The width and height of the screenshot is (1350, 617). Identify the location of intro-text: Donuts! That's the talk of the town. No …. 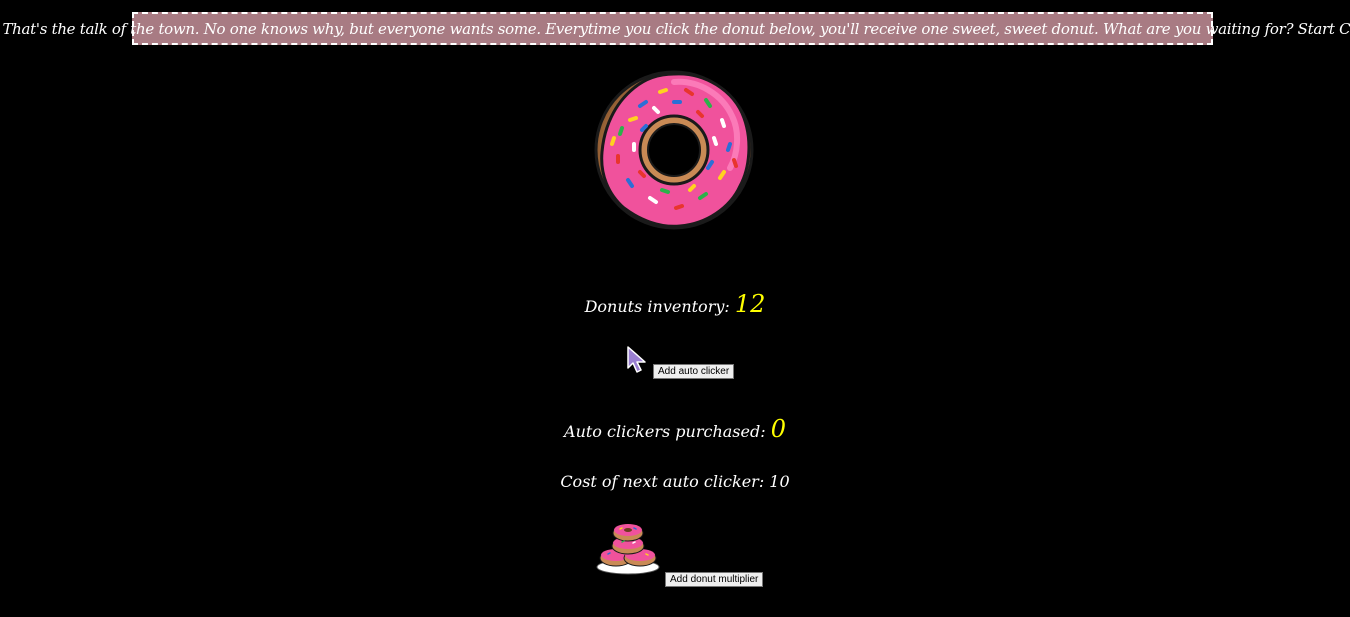
(675, 28).